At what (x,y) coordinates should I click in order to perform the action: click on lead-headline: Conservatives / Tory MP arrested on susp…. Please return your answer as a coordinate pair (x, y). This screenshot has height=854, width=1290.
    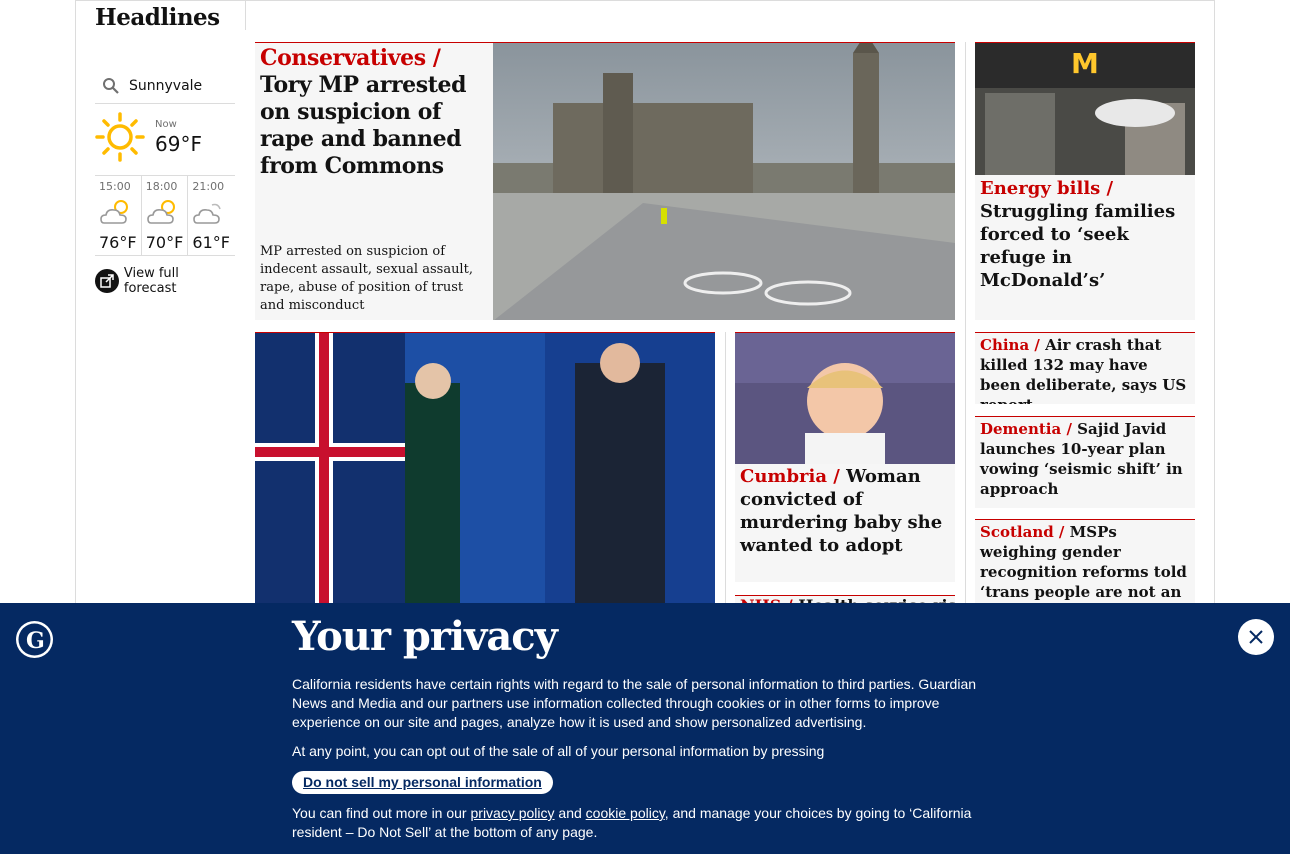
    Looking at the image, I should click on (372, 112).